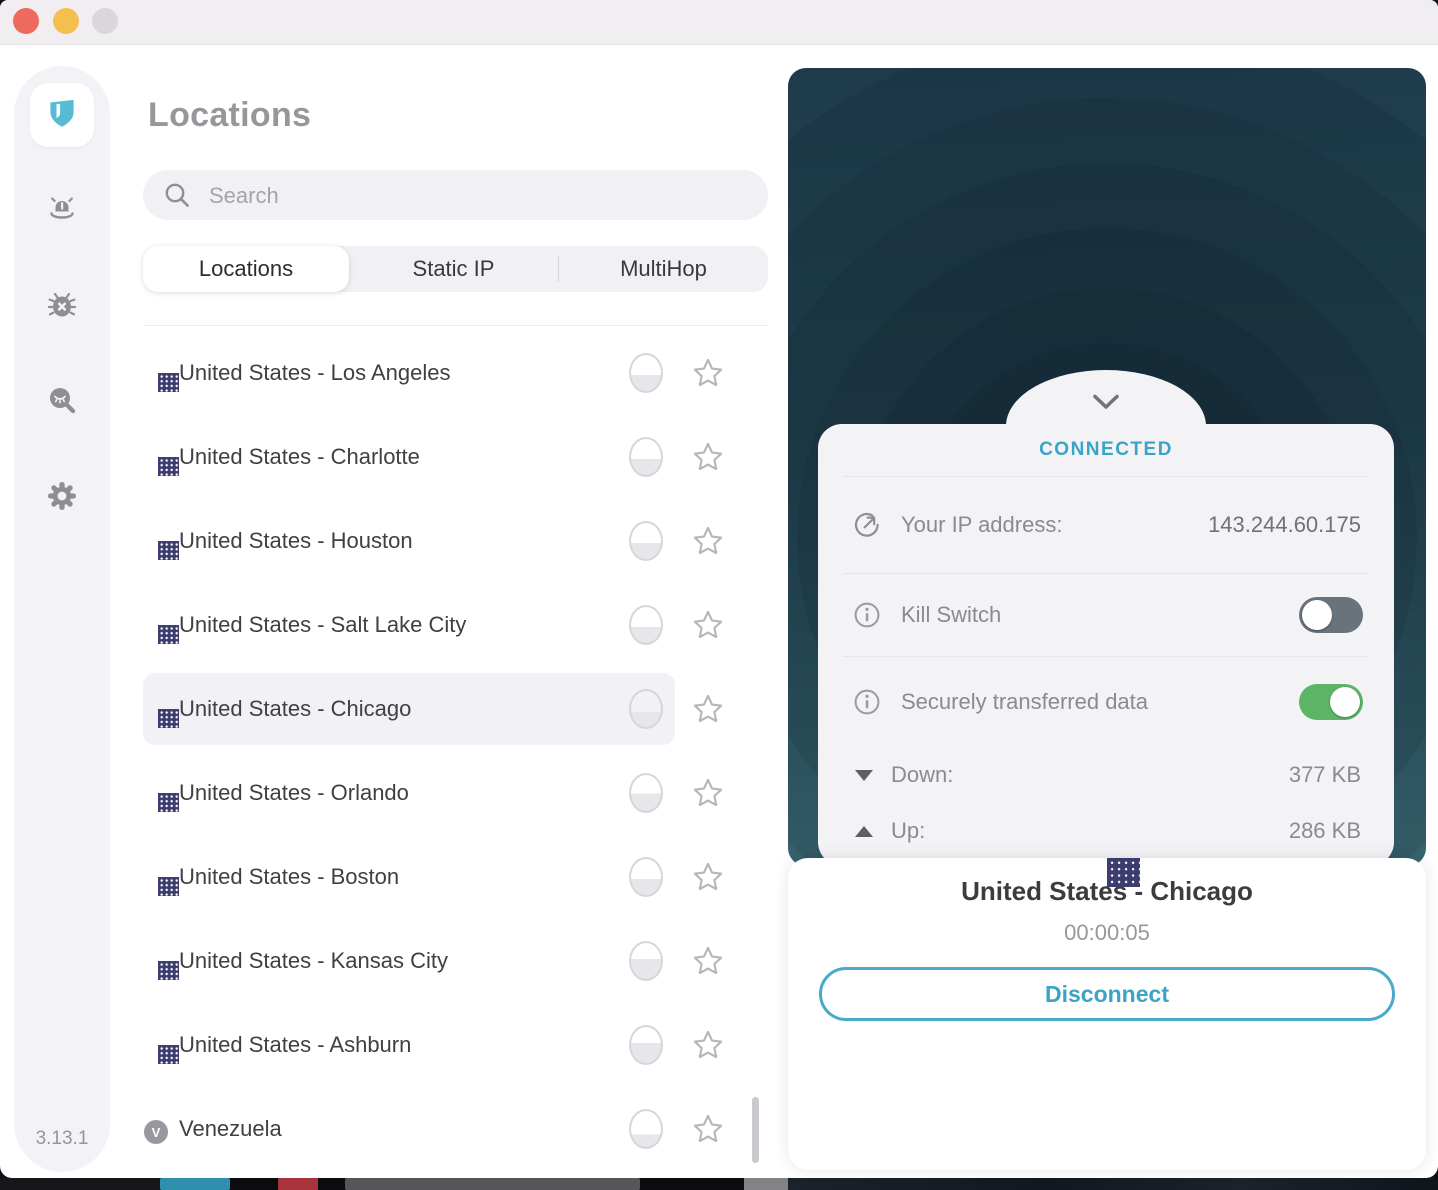  I want to click on location-row: United States - Salt Lake City, so click(455, 625).